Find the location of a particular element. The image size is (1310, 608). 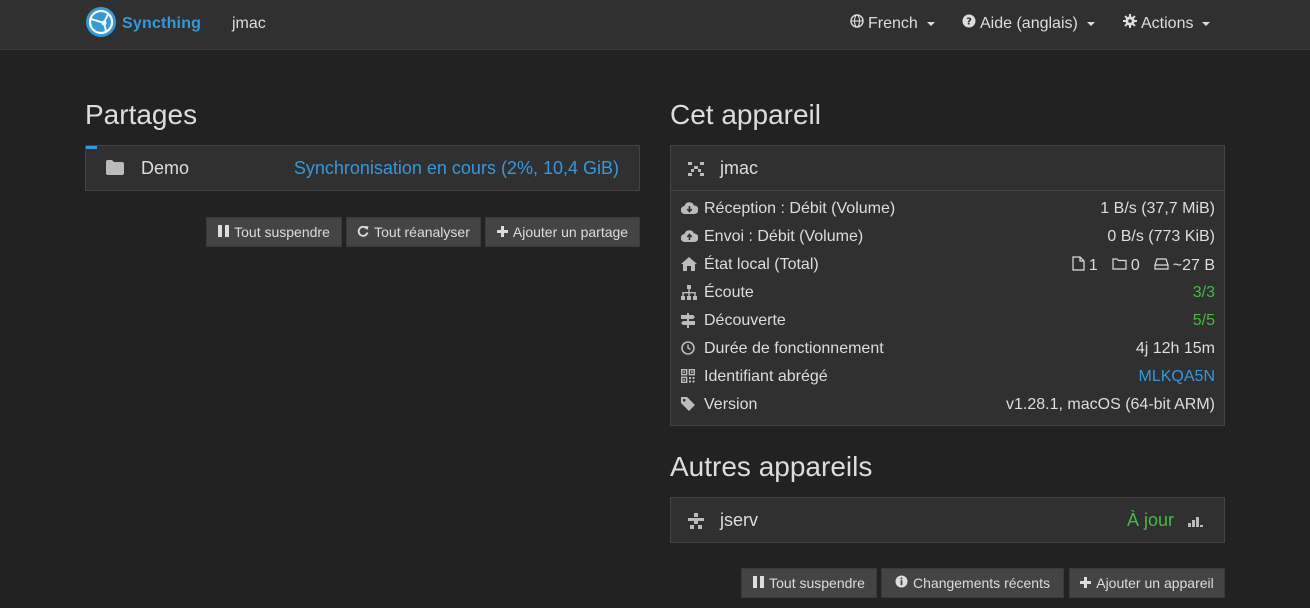

add-device-label: Ajouter un appareil is located at coordinates (1155, 583).